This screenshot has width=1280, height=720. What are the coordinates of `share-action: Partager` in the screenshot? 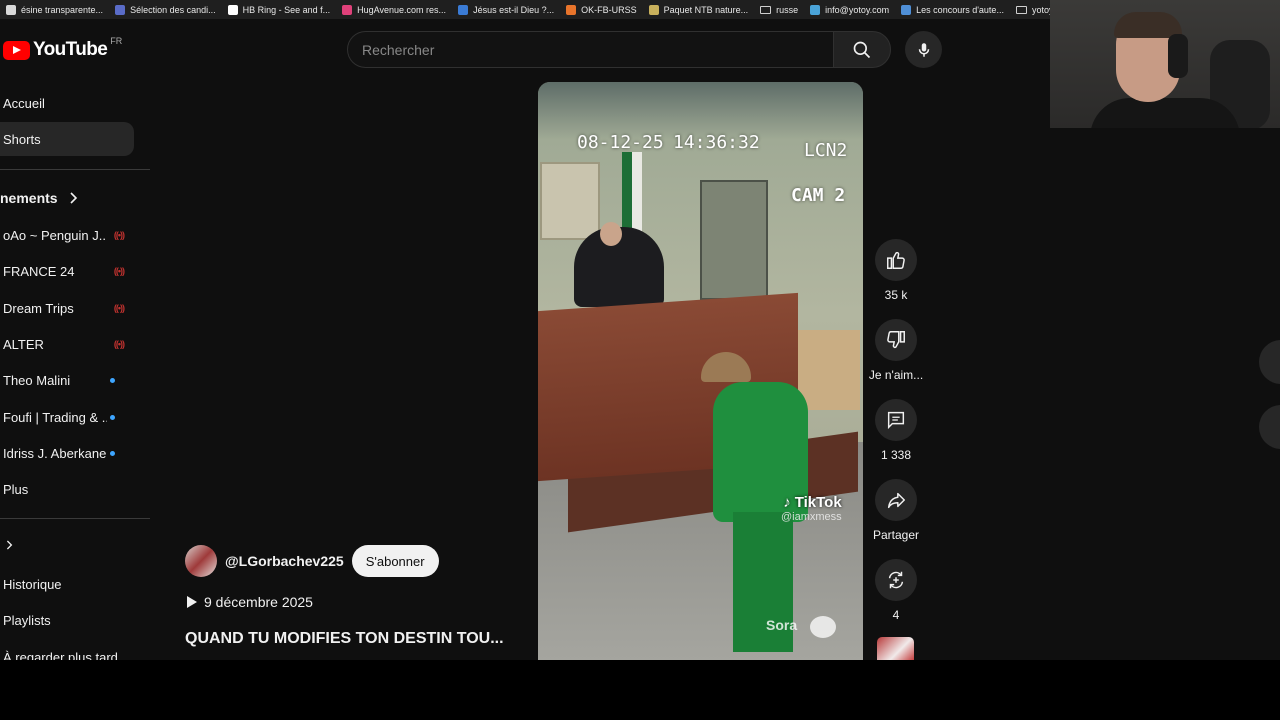 It's located at (896, 510).